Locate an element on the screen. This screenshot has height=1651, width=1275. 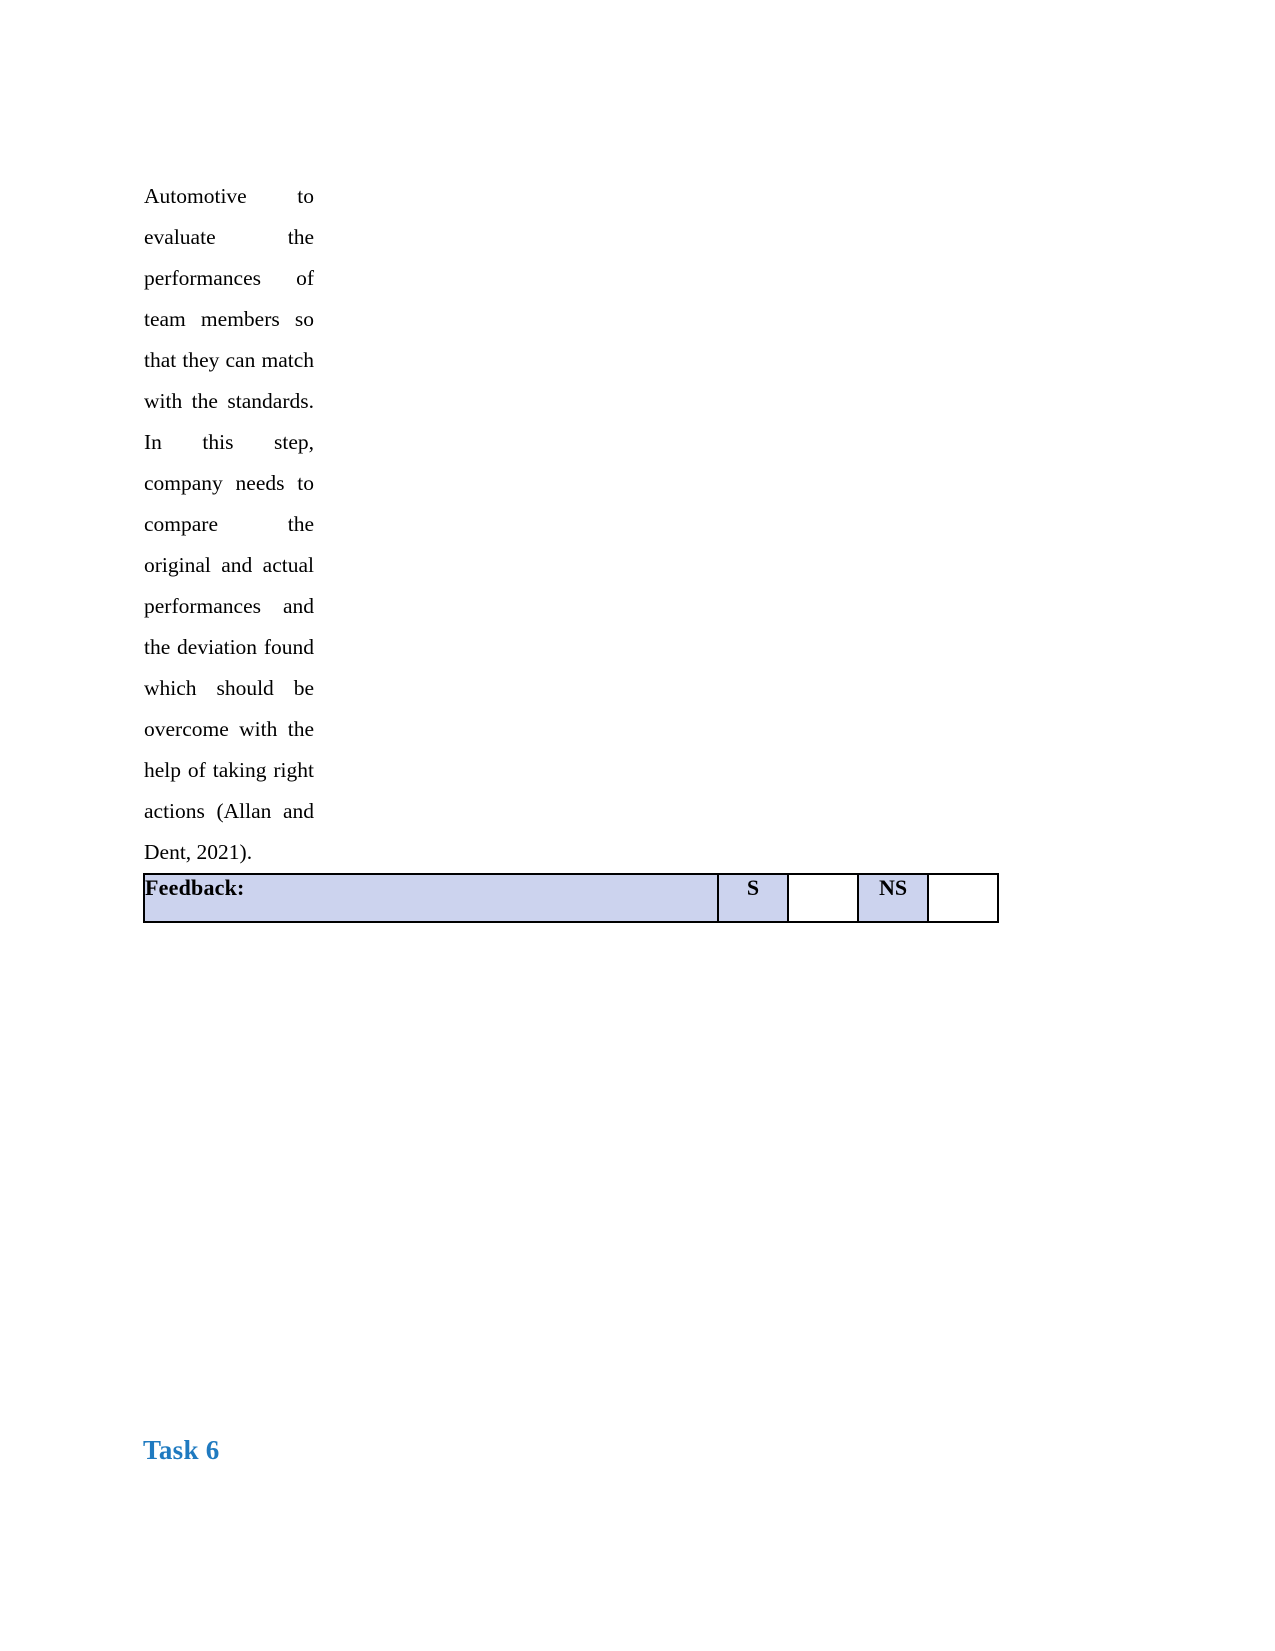
table-row-trailing is located at coordinates (571, 951).